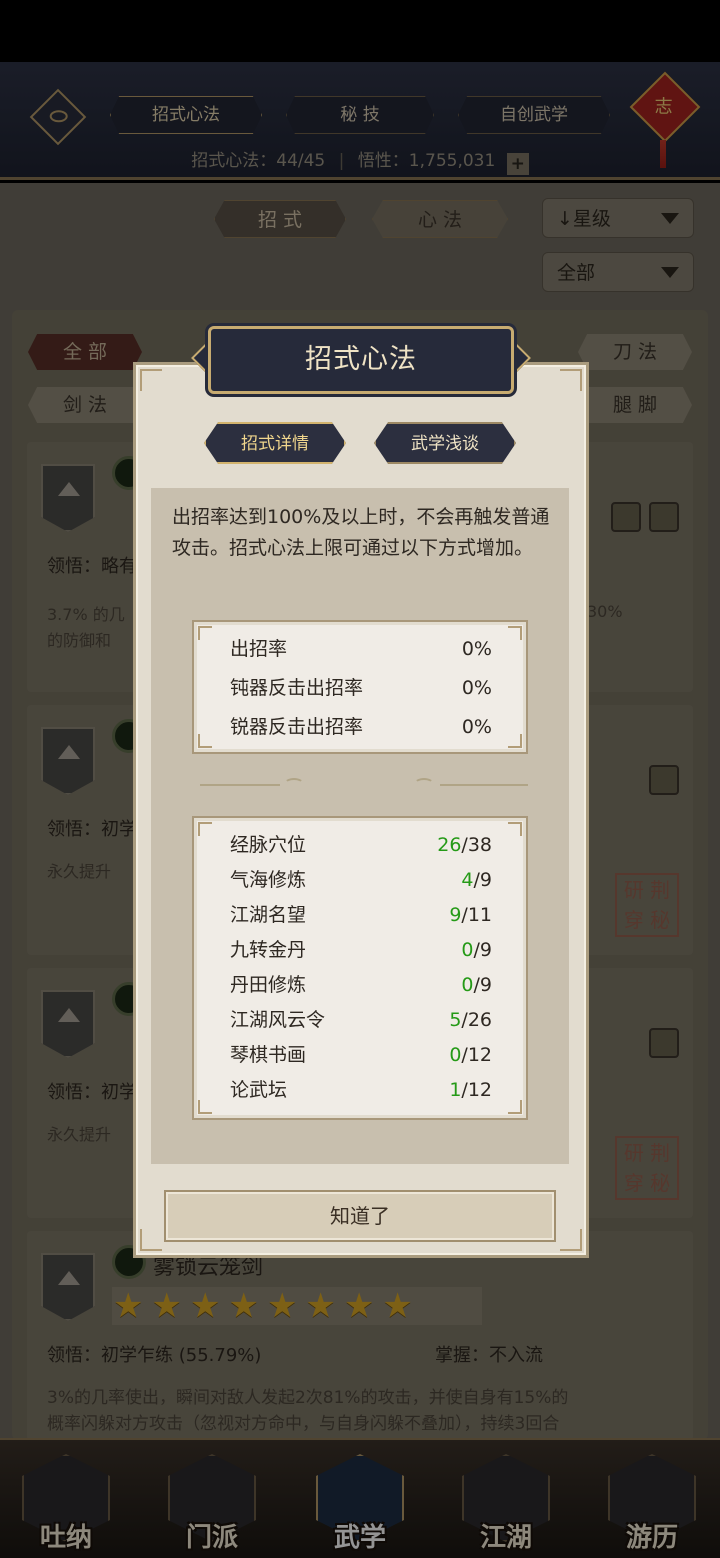 Image resolution: width=720 pixels, height=1558 pixels. Describe the element at coordinates (268, 915) in the screenshot. I see `source-label: 江湖名望` at that location.